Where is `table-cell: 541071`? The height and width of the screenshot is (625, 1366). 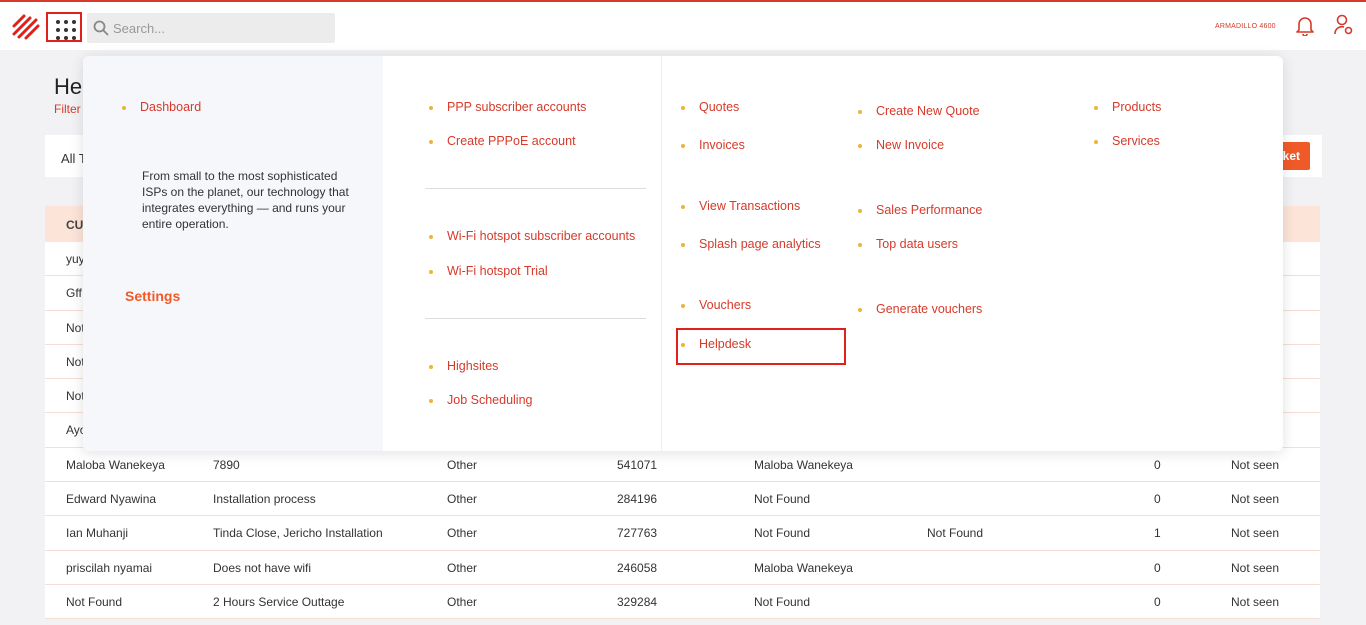
table-cell: 541071 is located at coordinates (637, 464).